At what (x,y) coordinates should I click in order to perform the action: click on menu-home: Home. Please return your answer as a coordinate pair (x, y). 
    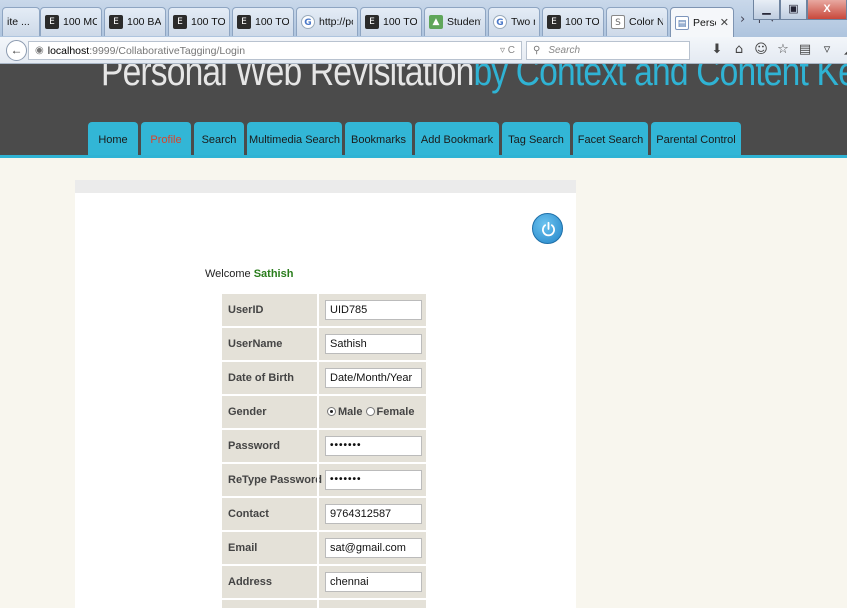
    Looking at the image, I should click on (113, 138).